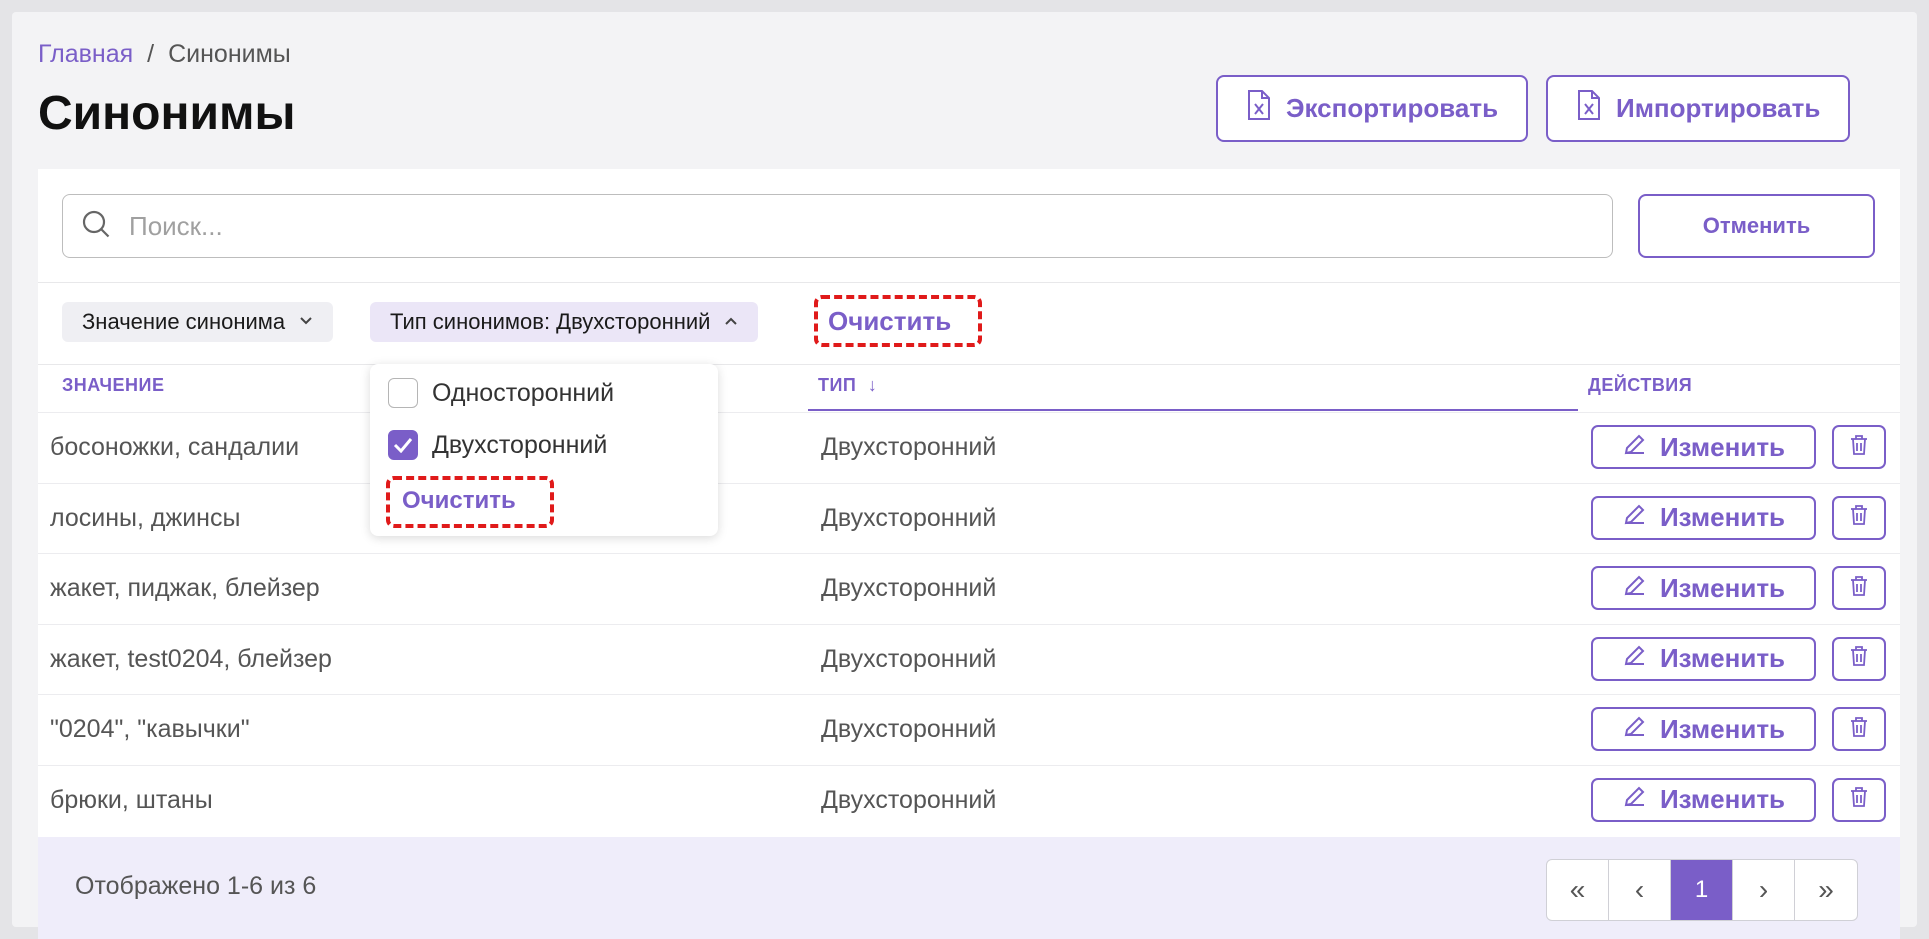  What do you see at coordinates (131, 799) in the screenshot?
I see `synonym-value-cell: брюки, штаны` at bounding box center [131, 799].